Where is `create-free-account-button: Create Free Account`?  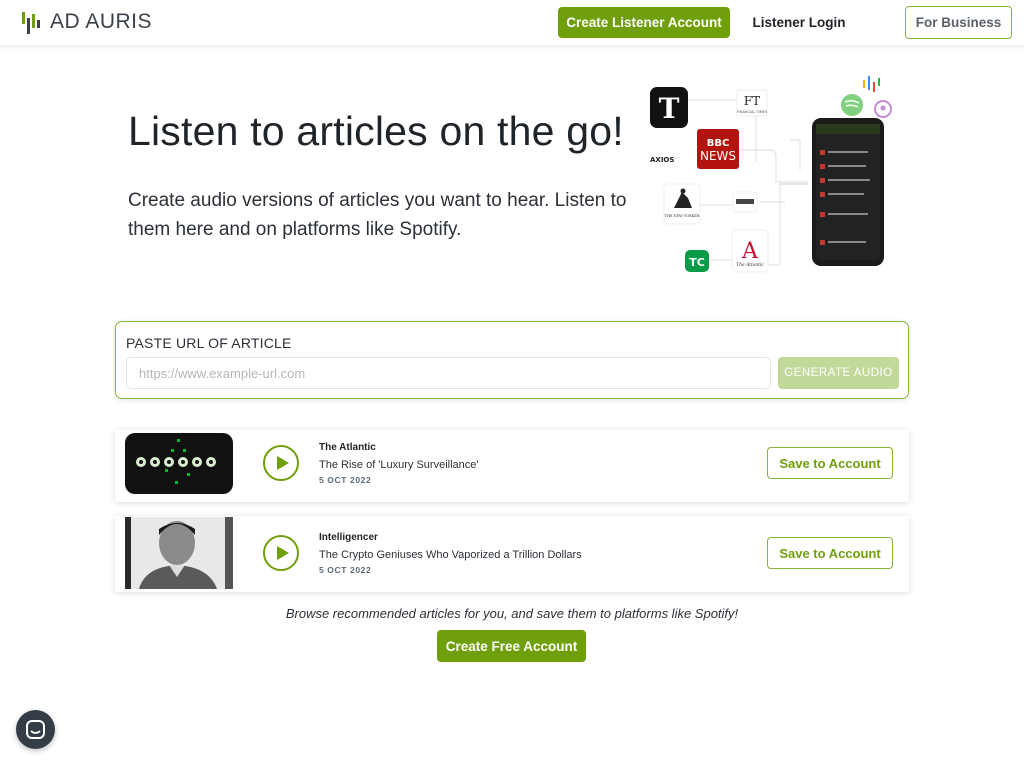
create-free-account-button: Create Free Account is located at coordinates (511, 646).